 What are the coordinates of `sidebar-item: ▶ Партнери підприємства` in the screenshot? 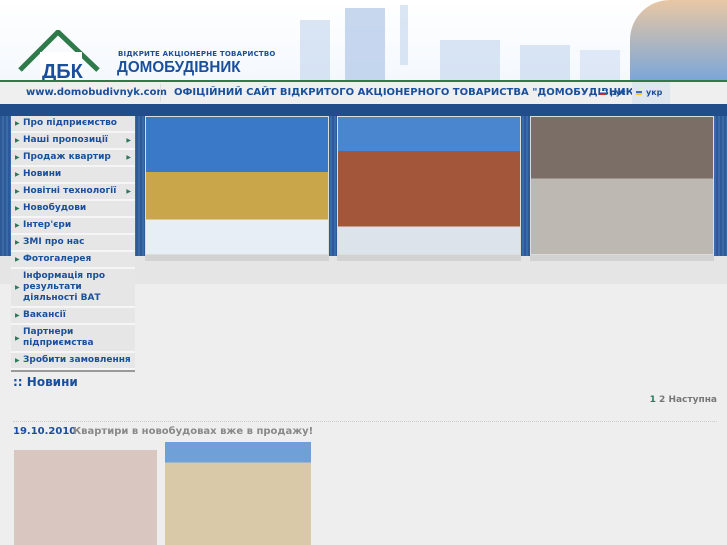 It's located at (73, 339).